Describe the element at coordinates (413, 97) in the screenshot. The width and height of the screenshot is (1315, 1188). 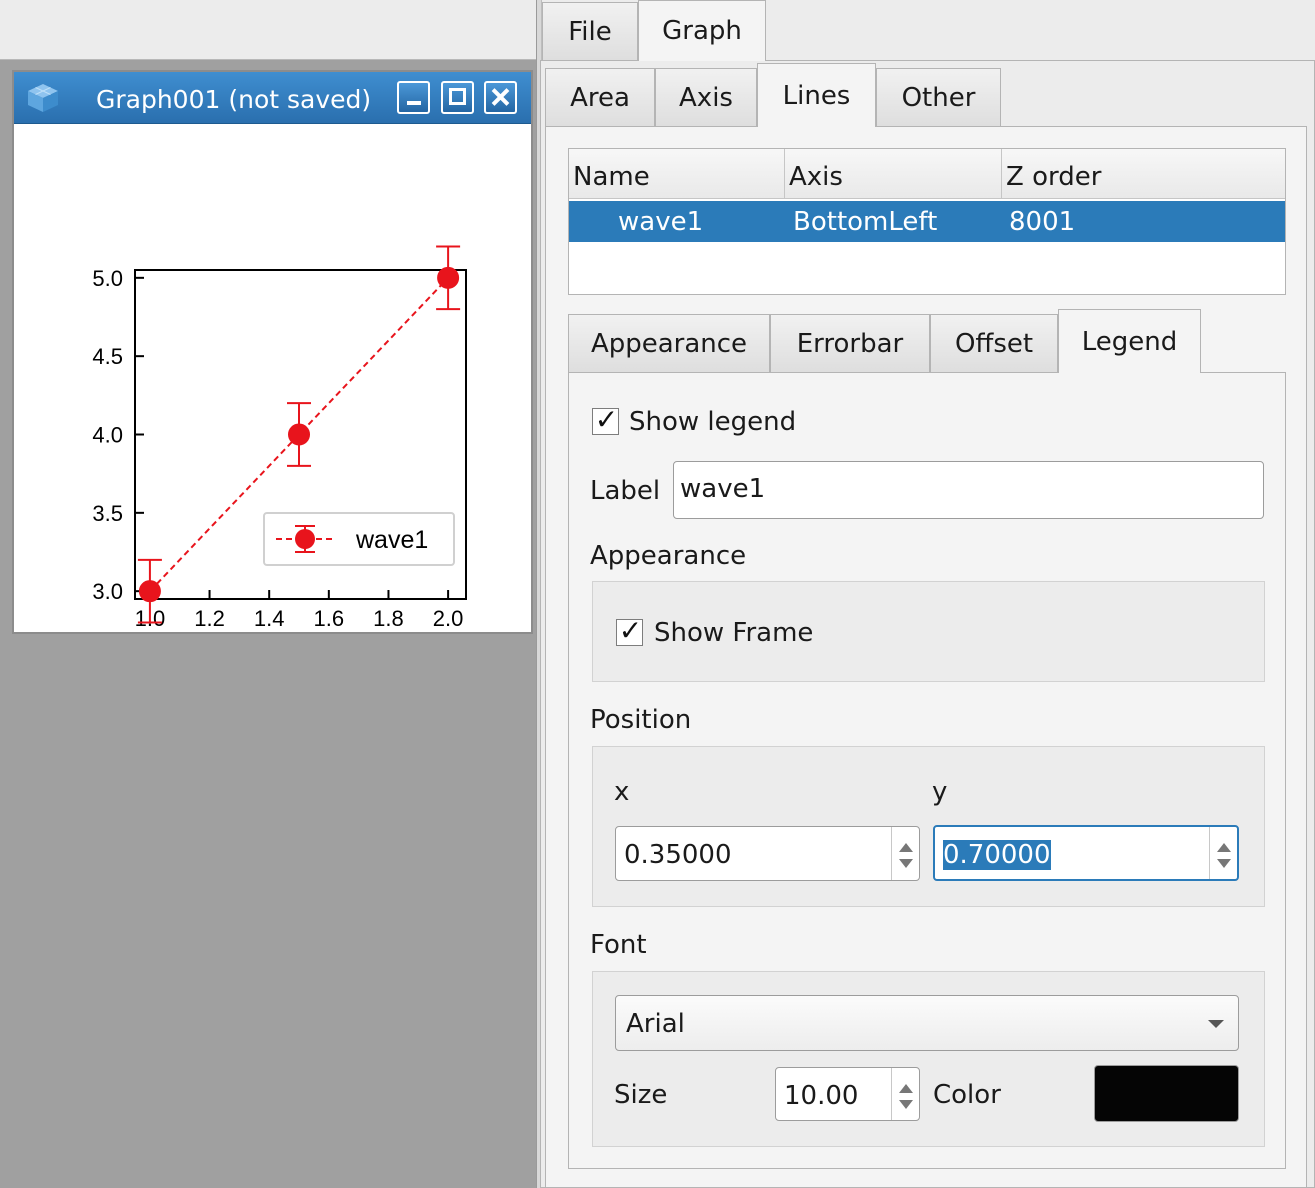
I see `minimize-button` at that location.